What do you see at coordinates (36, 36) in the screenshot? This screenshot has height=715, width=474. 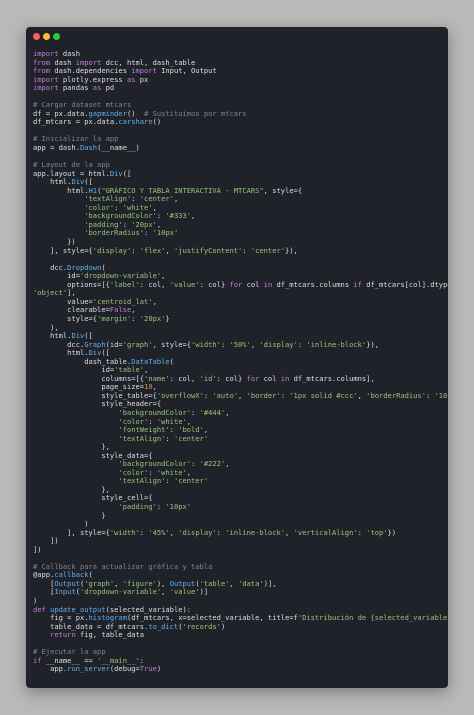 I see `close-button` at bounding box center [36, 36].